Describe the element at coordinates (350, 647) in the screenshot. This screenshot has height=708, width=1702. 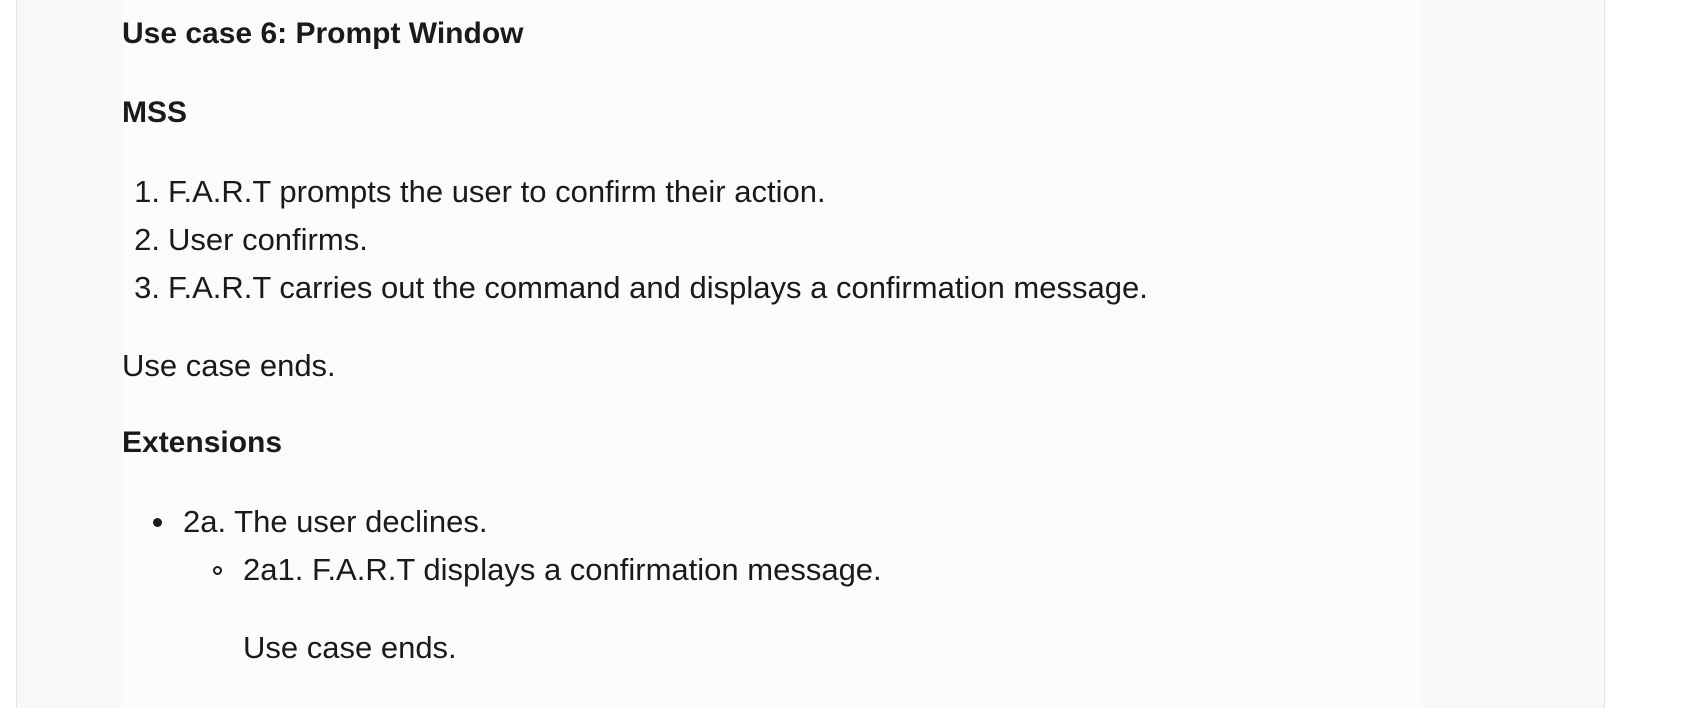
I see `extension-sub-end-text: Use case ends.` at that location.